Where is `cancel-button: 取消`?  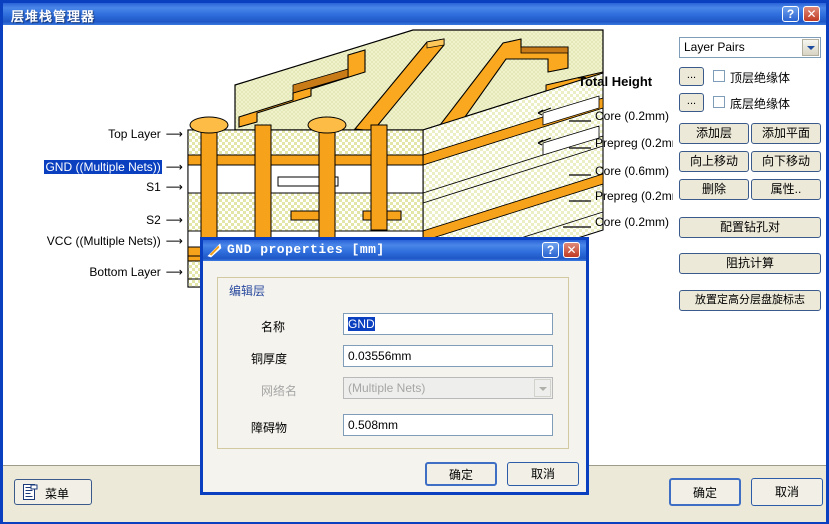 cancel-button: 取消 is located at coordinates (787, 492).